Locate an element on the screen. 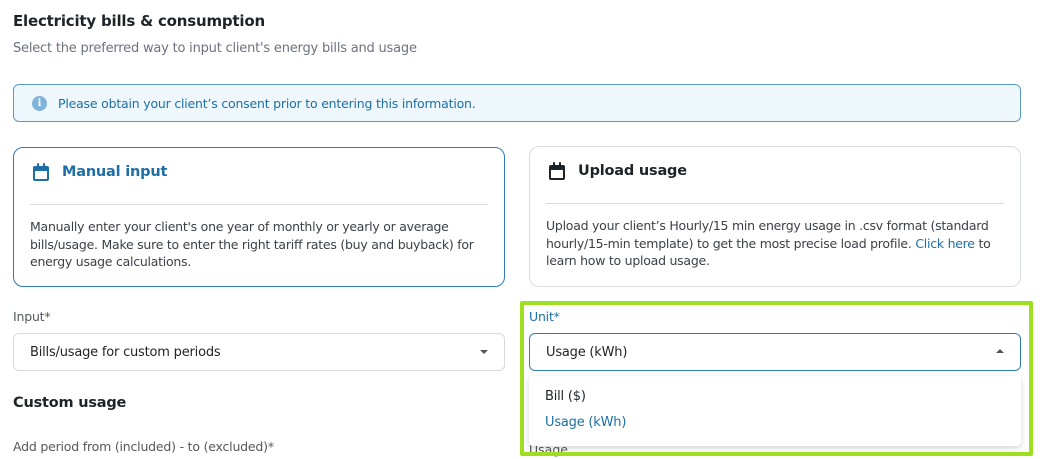  caret-down-icon is located at coordinates (484, 352).